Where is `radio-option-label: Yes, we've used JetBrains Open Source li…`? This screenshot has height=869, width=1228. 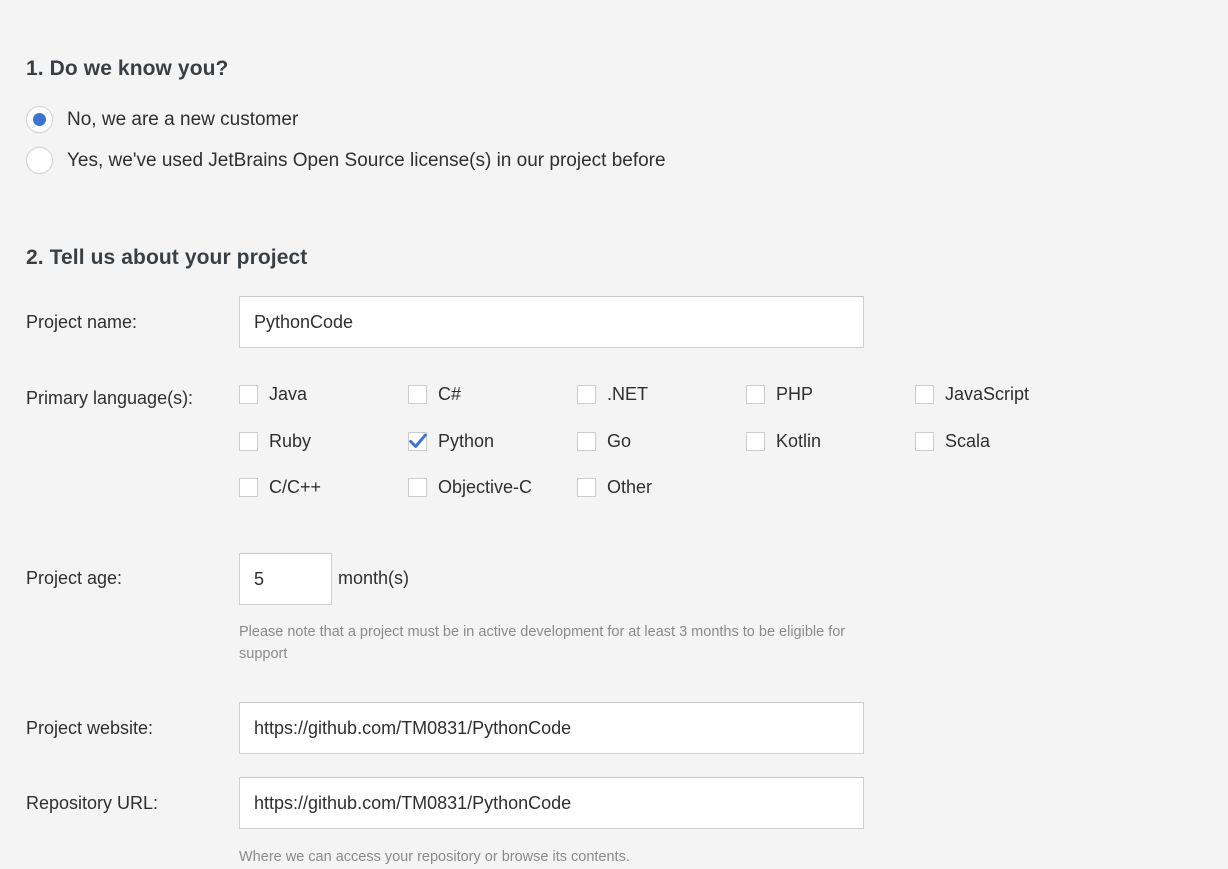 radio-option-label: Yes, we've used JetBrains Open Source li… is located at coordinates (366, 160).